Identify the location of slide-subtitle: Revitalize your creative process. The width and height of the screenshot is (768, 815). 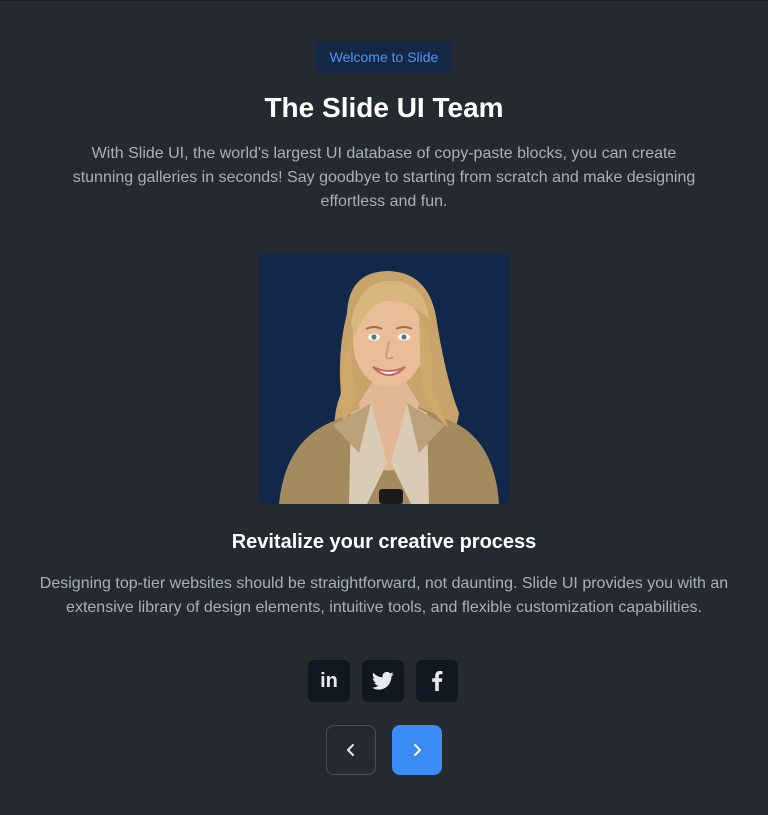
(384, 542).